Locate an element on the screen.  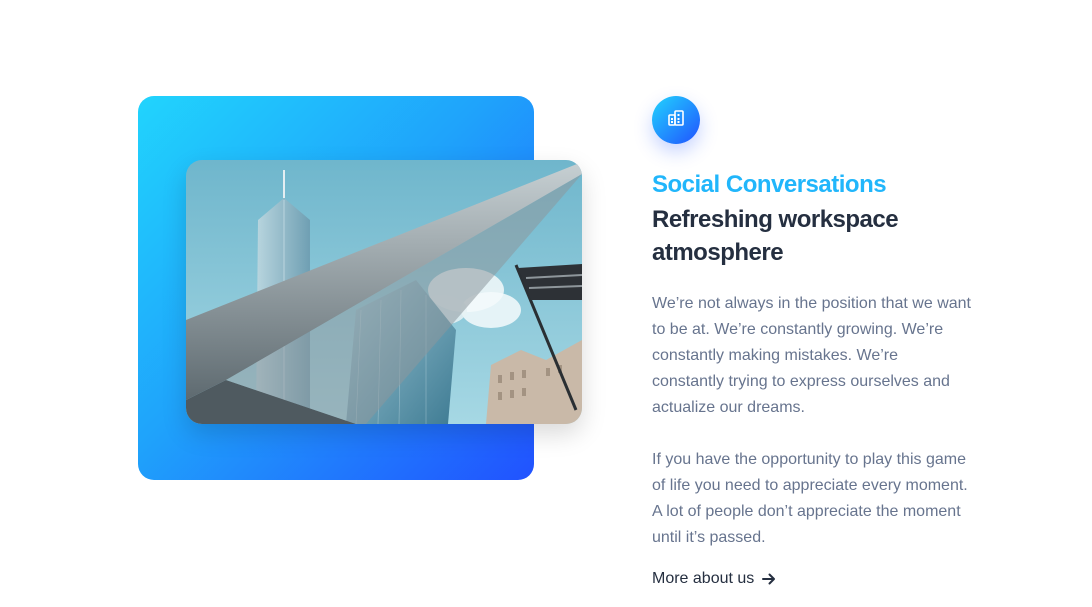
more-about-us-label: More about us is located at coordinates (703, 578).